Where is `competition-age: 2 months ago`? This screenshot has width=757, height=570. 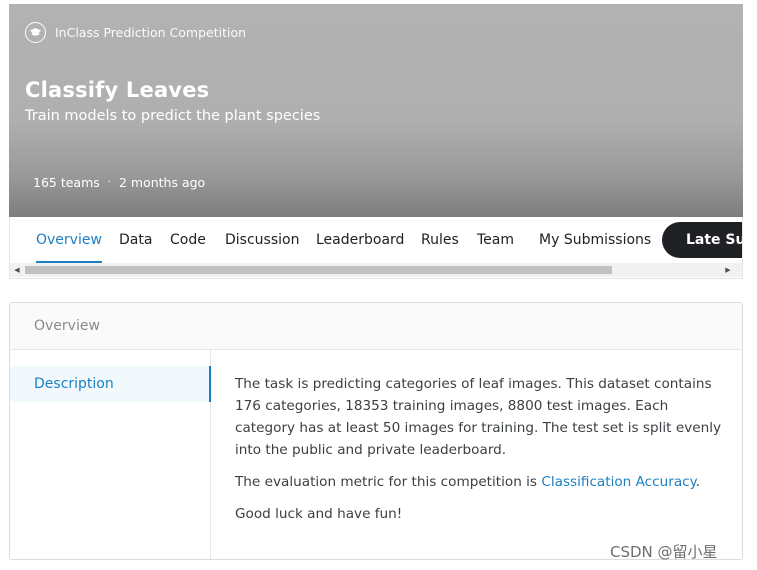
competition-age: 2 months ago is located at coordinates (162, 182).